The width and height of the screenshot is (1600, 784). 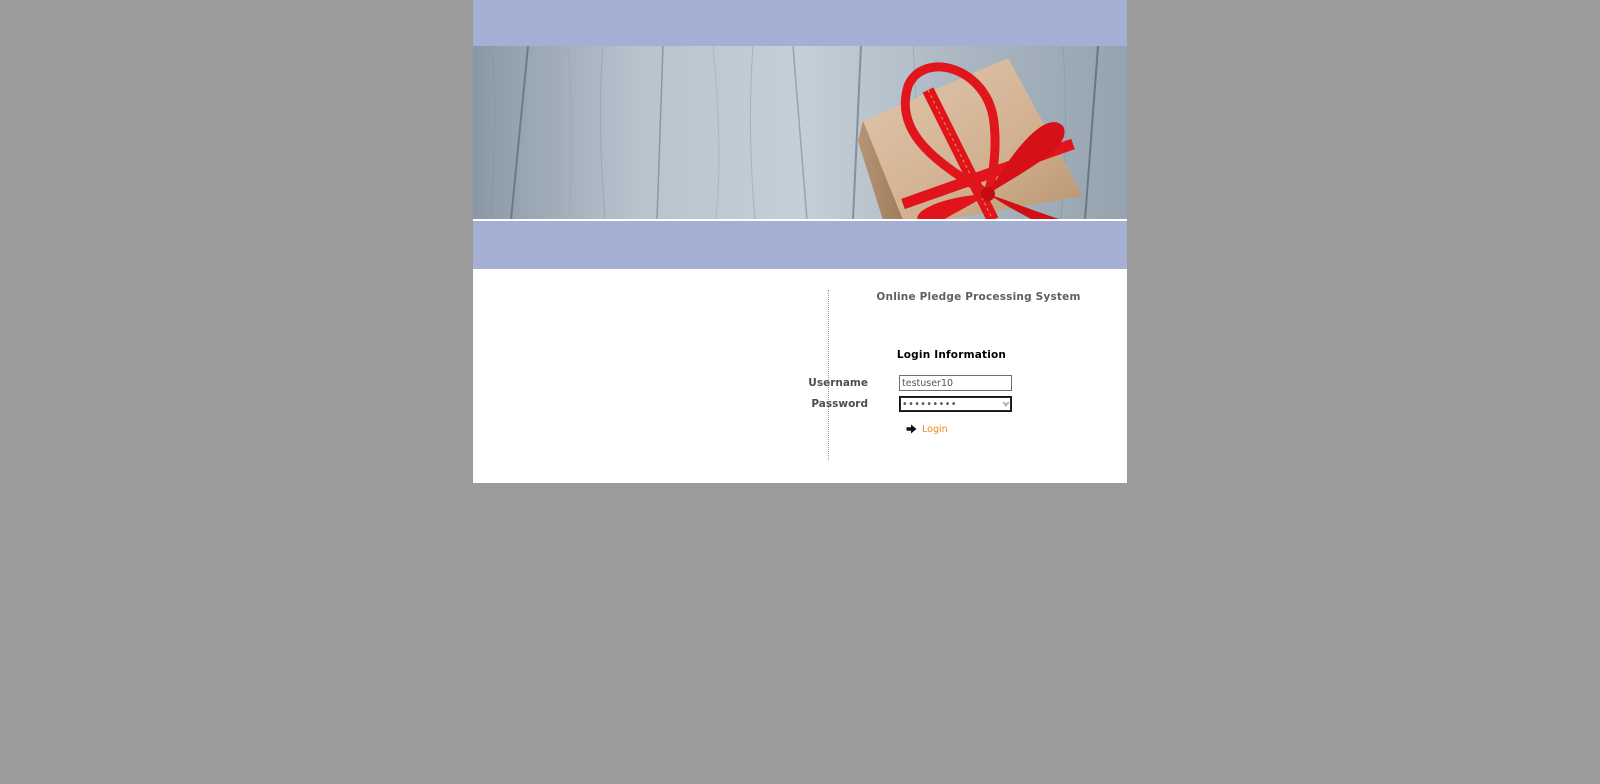 I want to click on password-reveal-icon, so click(x=1006, y=404).